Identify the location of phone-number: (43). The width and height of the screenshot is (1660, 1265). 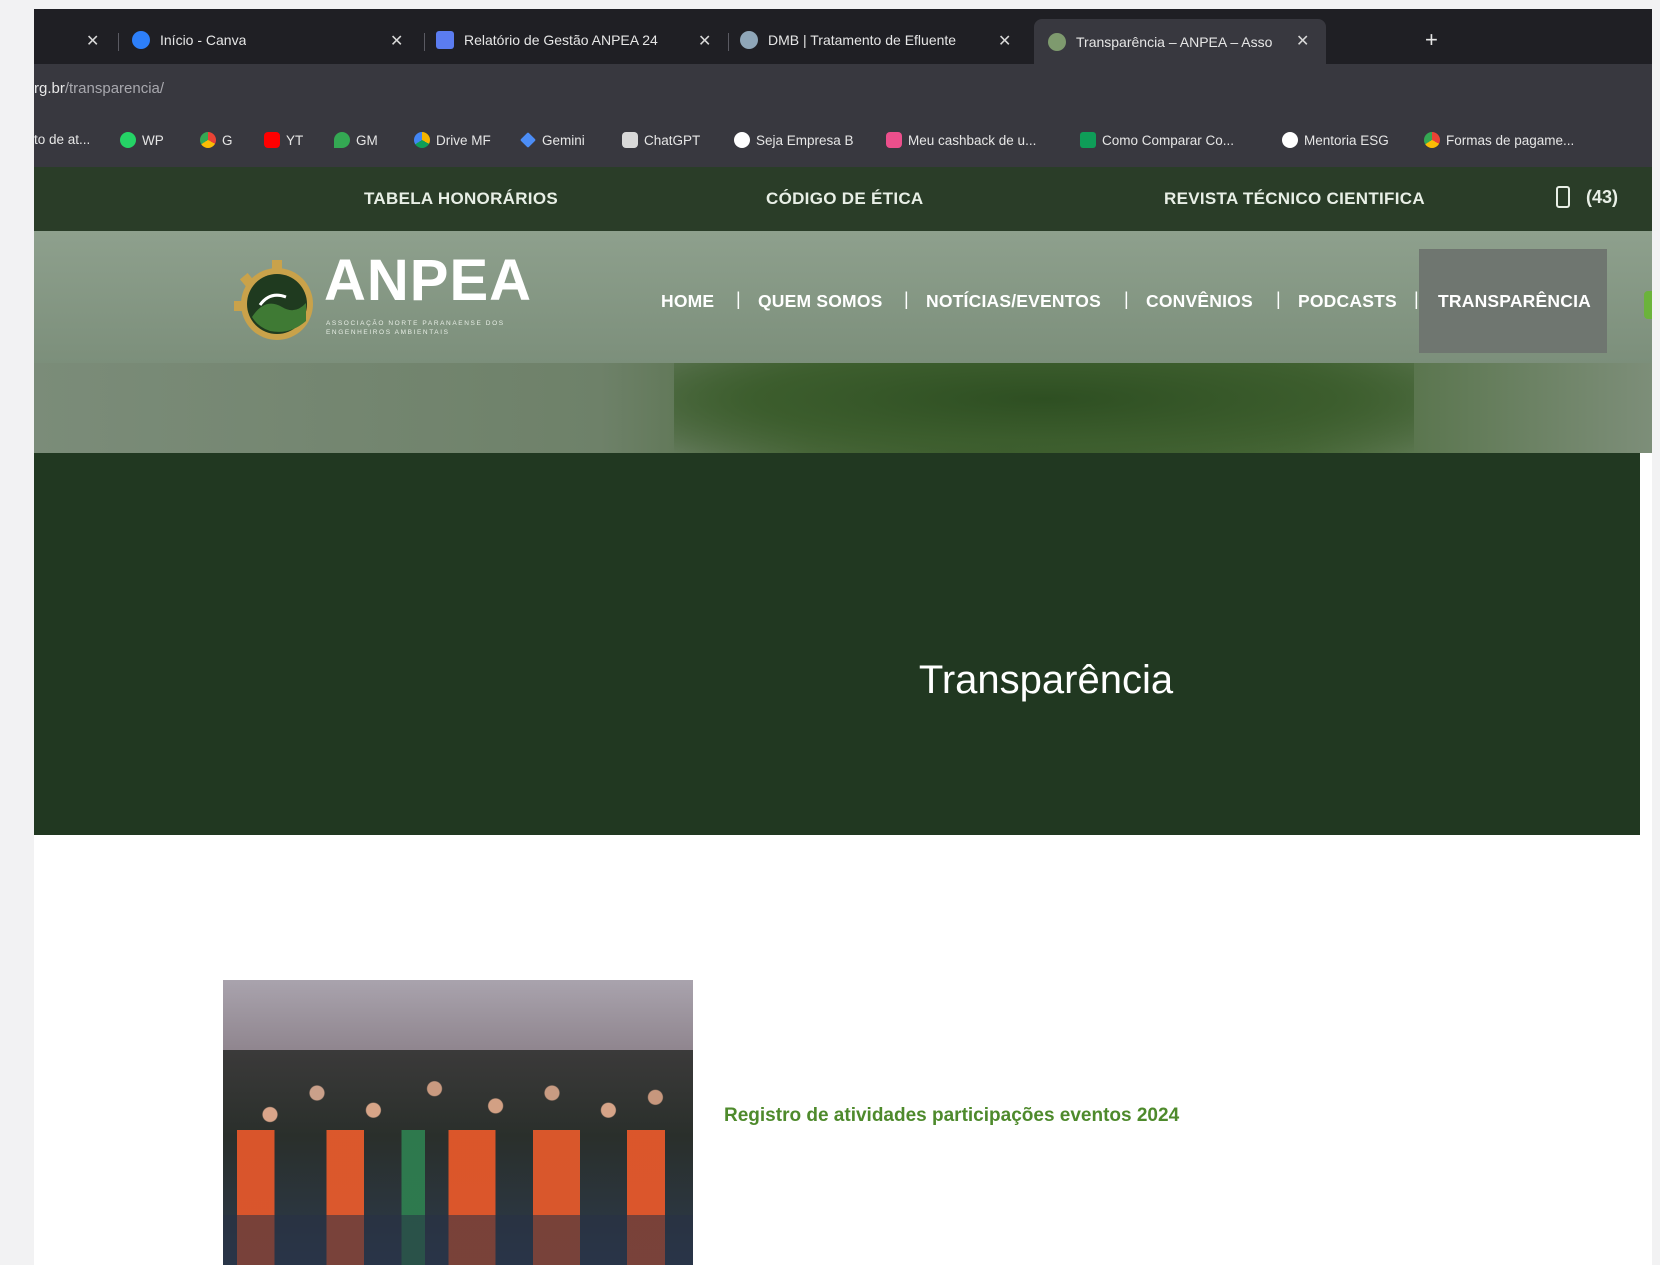
(1602, 197).